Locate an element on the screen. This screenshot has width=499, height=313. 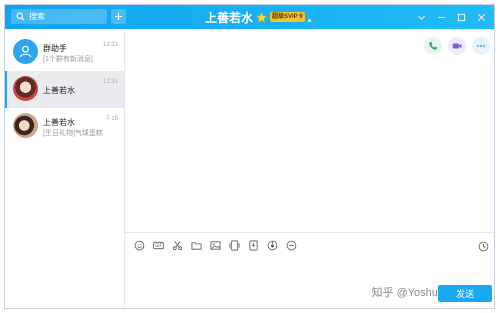
add-button is located at coordinates (118, 16).